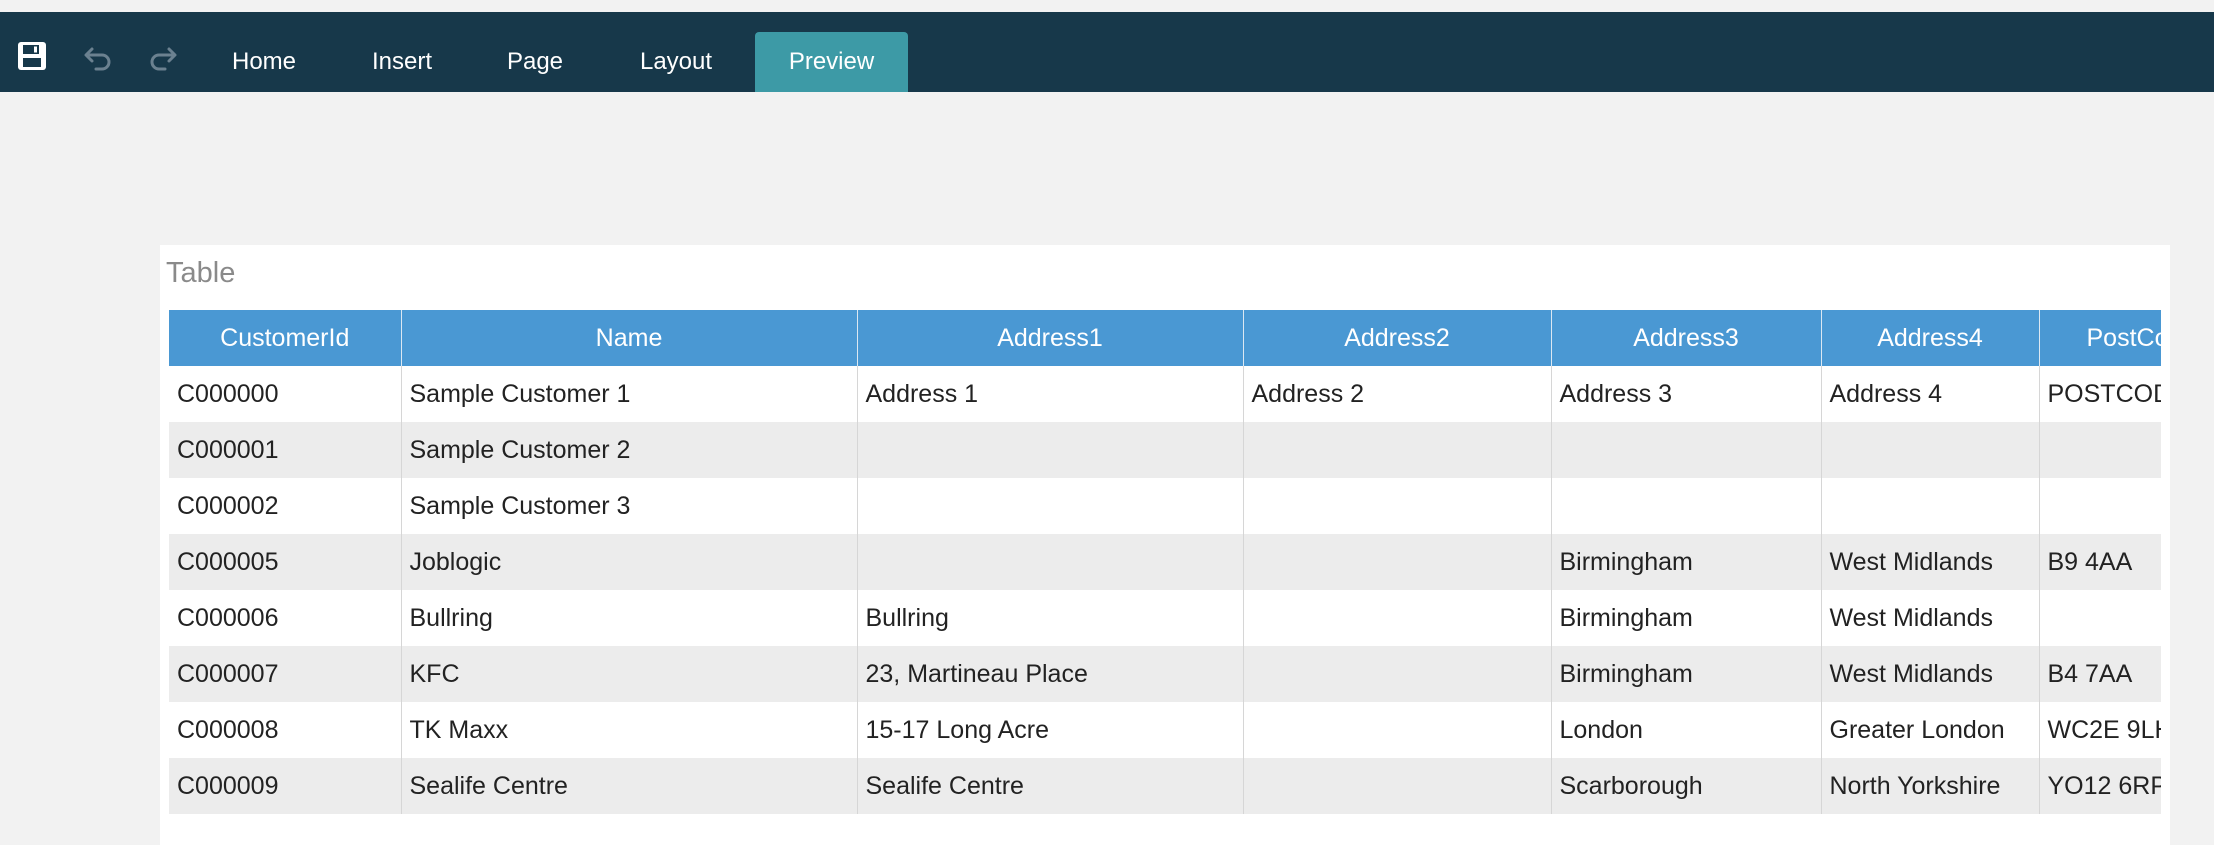 Image resolution: width=2214 pixels, height=845 pixels. I want to click on save-icon, so click(32, 56).